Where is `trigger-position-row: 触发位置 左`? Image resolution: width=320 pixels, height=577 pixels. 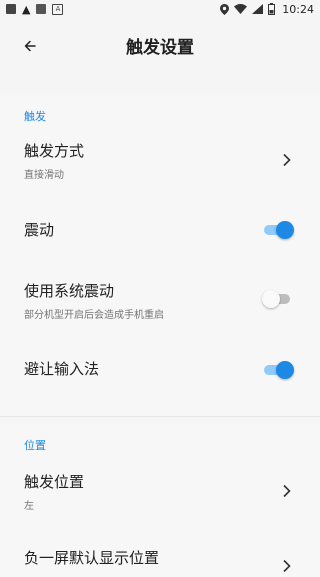 trigger-position-row: 触发位置 左 is located at coordinates (160, 490).